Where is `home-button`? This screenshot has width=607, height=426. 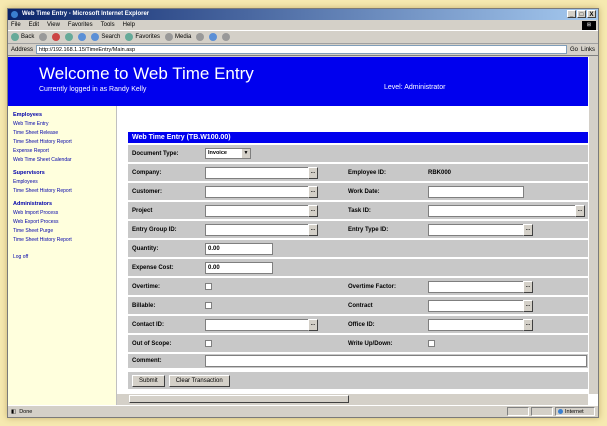 home-button is located at coordinates (82, 37).